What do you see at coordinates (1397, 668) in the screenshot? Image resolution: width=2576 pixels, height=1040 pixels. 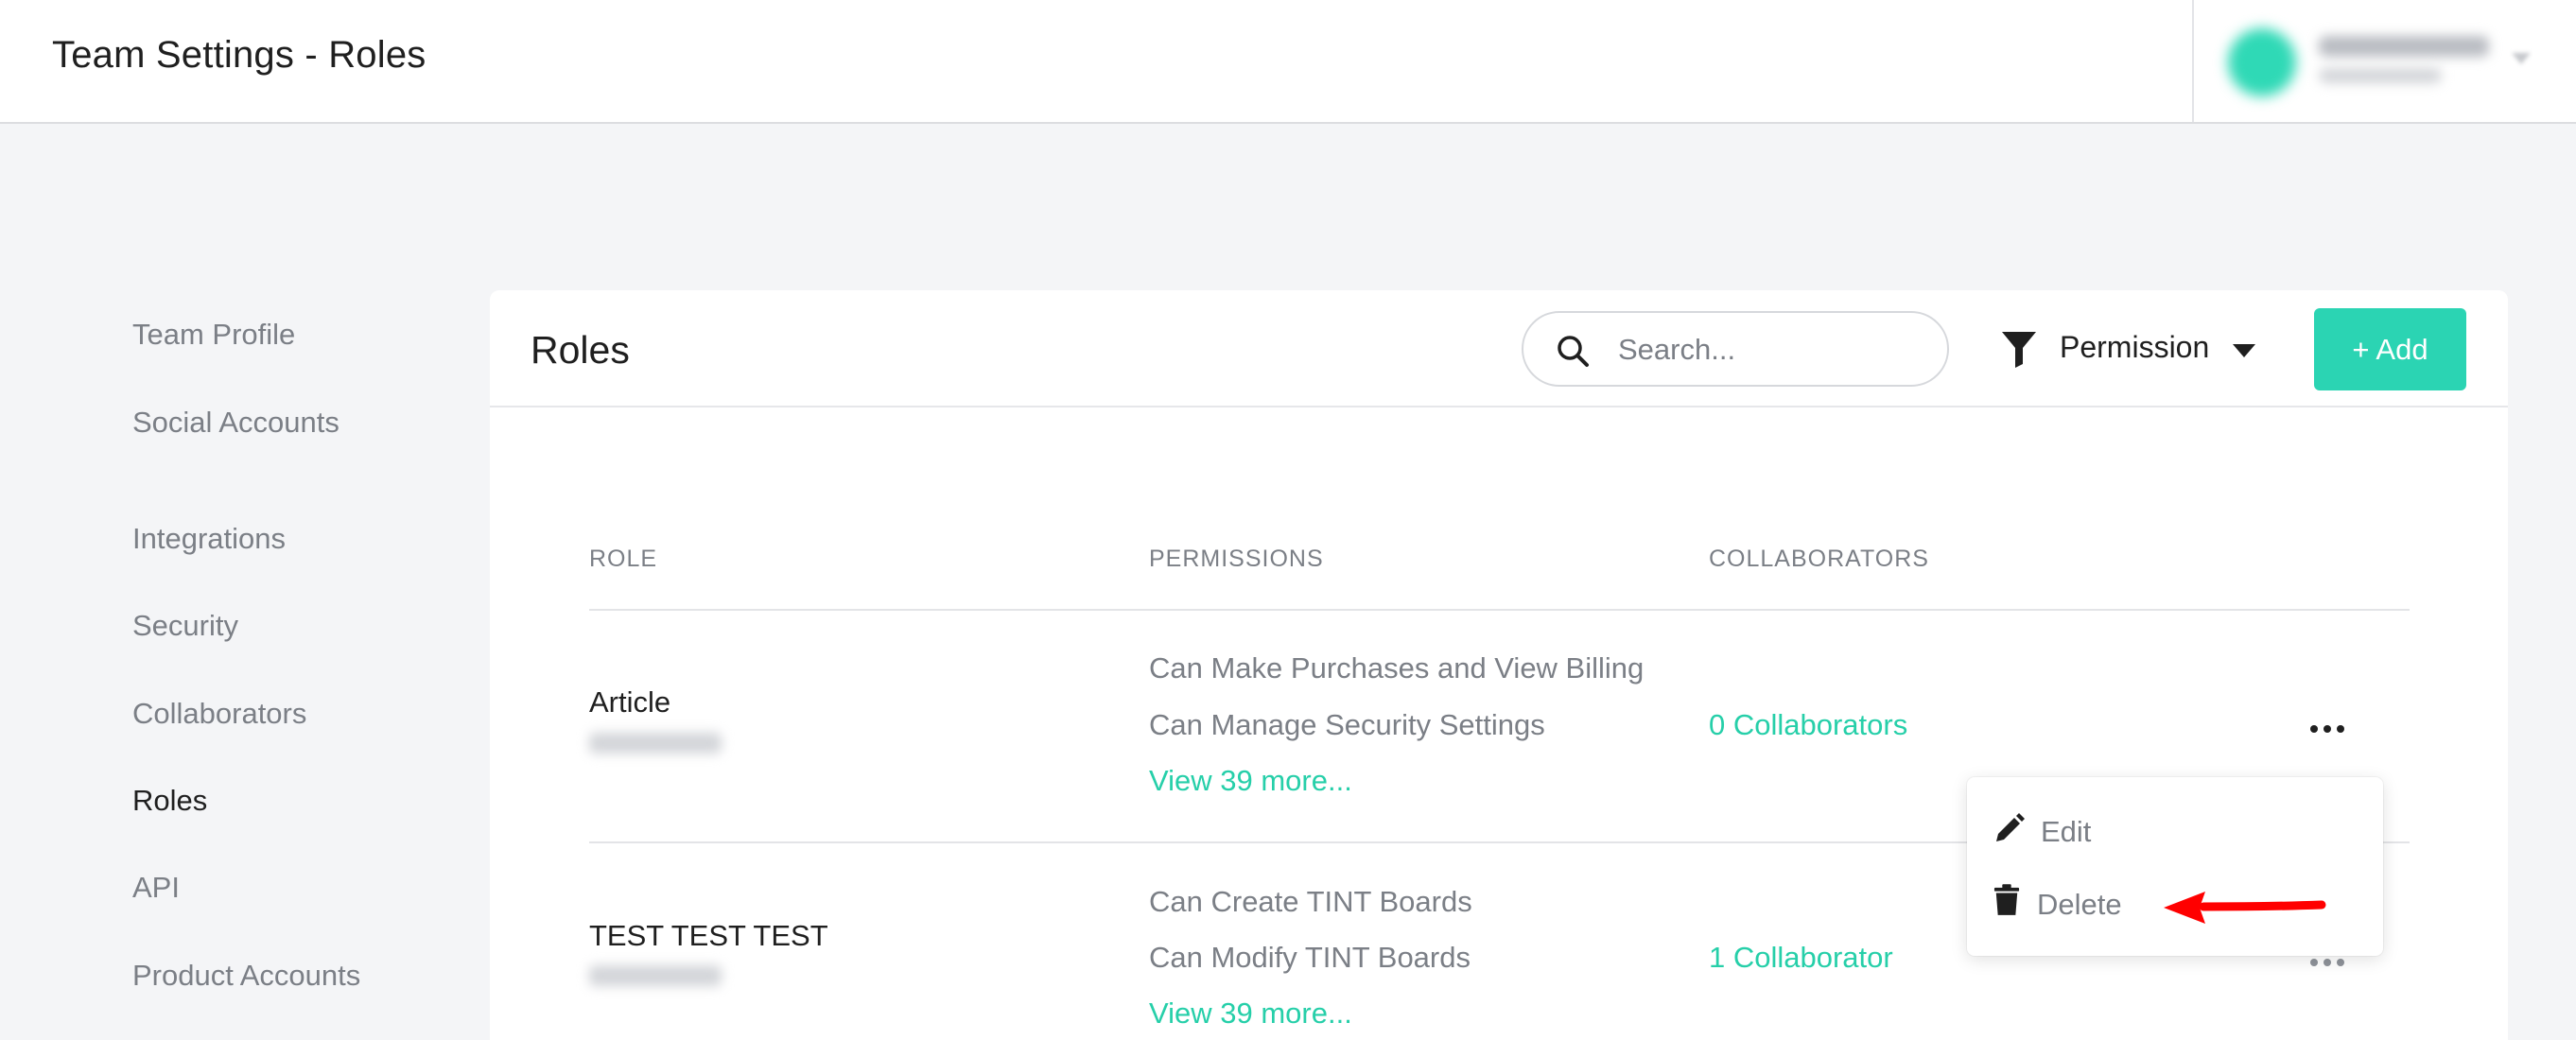 I see `permission-item: Can Make Purchases and View Billing` at bounding box center [1397, 668].